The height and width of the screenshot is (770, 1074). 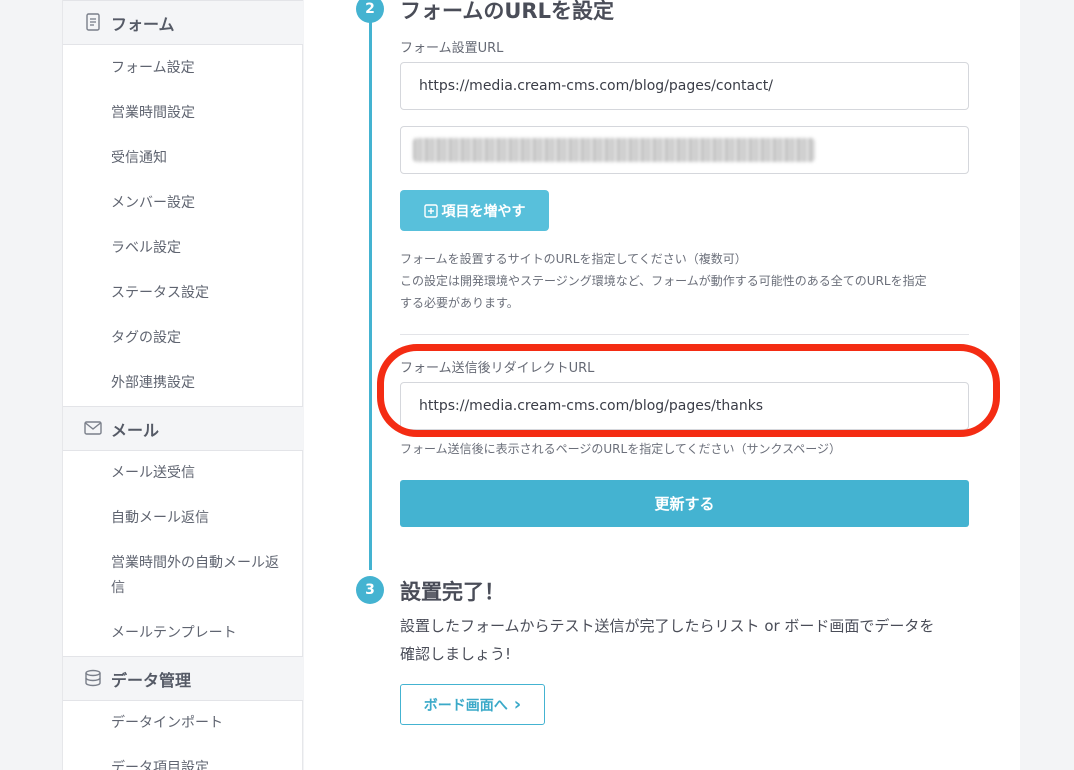 What do you see at coordinates (201, 518) in the screenshot?
I see `sidebar-item-auto-reply: 自動メール返信` at bounding box center [201, 518].